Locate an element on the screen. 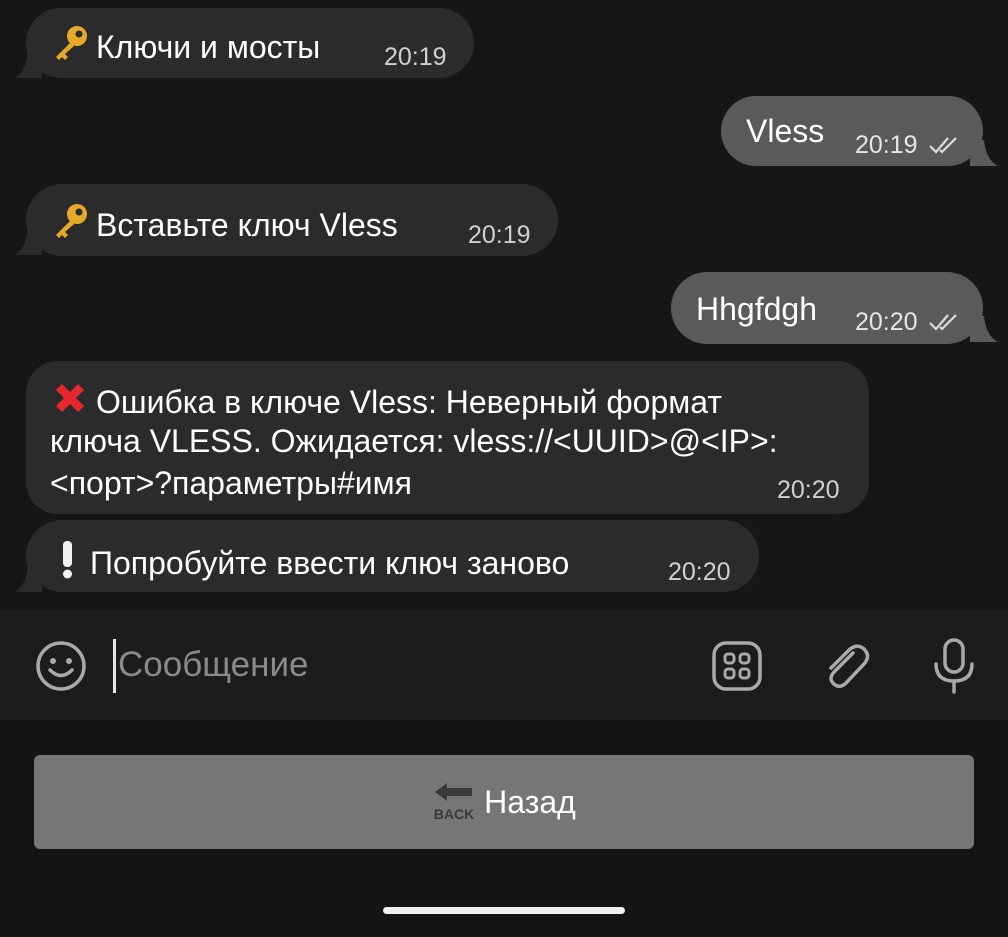  back-button: BACK Назад is located at coordinates (504, 802).